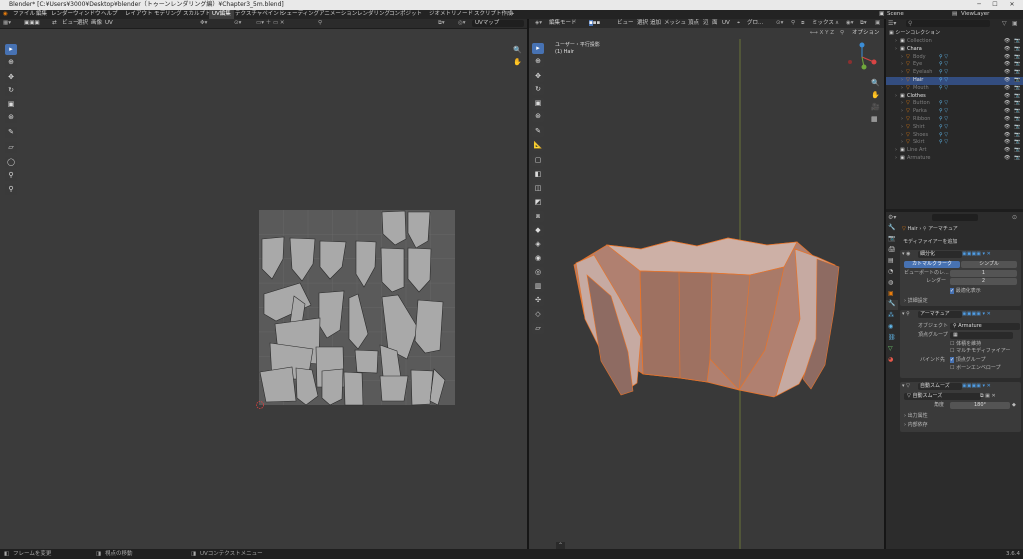 The height and width of the screenshot is (559, 1023). Describe the element at coordinates (850, 23) in the screenshot. I see `visibility-icon: ◉▾` at that location.